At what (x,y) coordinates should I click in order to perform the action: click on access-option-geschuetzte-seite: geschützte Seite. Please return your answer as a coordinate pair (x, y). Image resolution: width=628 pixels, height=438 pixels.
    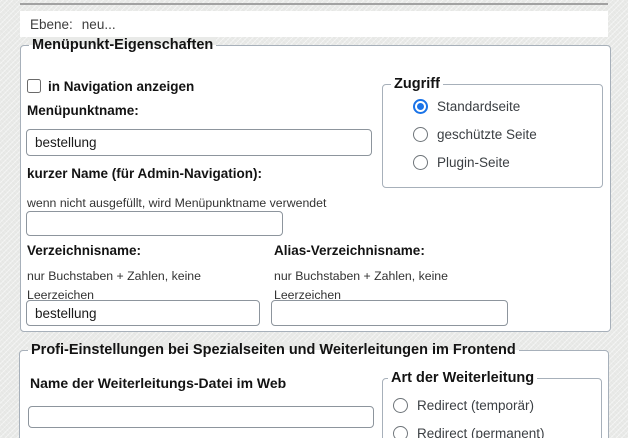
    Looking at the image, I should click on (475, 134).